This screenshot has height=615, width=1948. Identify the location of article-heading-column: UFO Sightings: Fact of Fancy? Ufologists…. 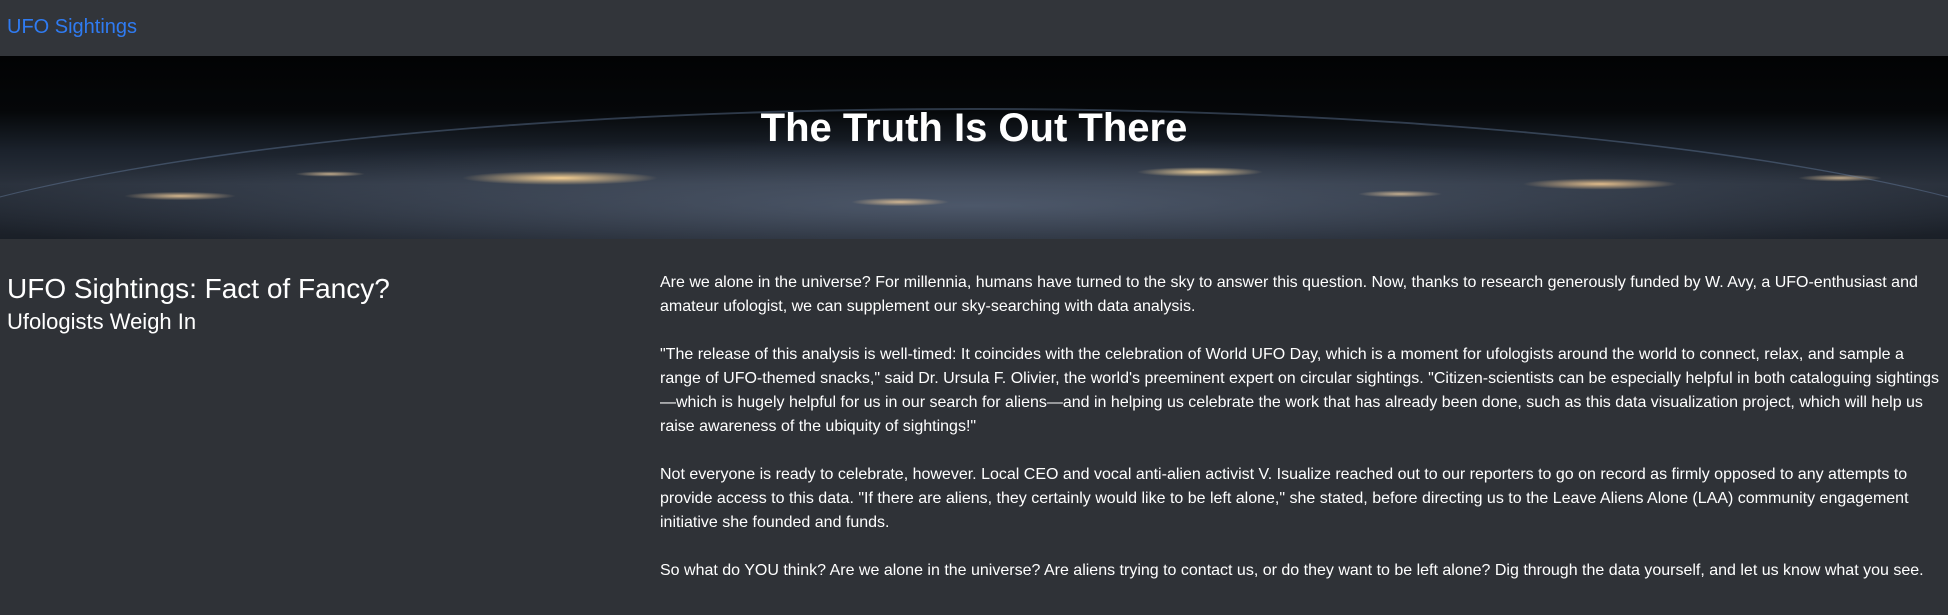
(327, 304).